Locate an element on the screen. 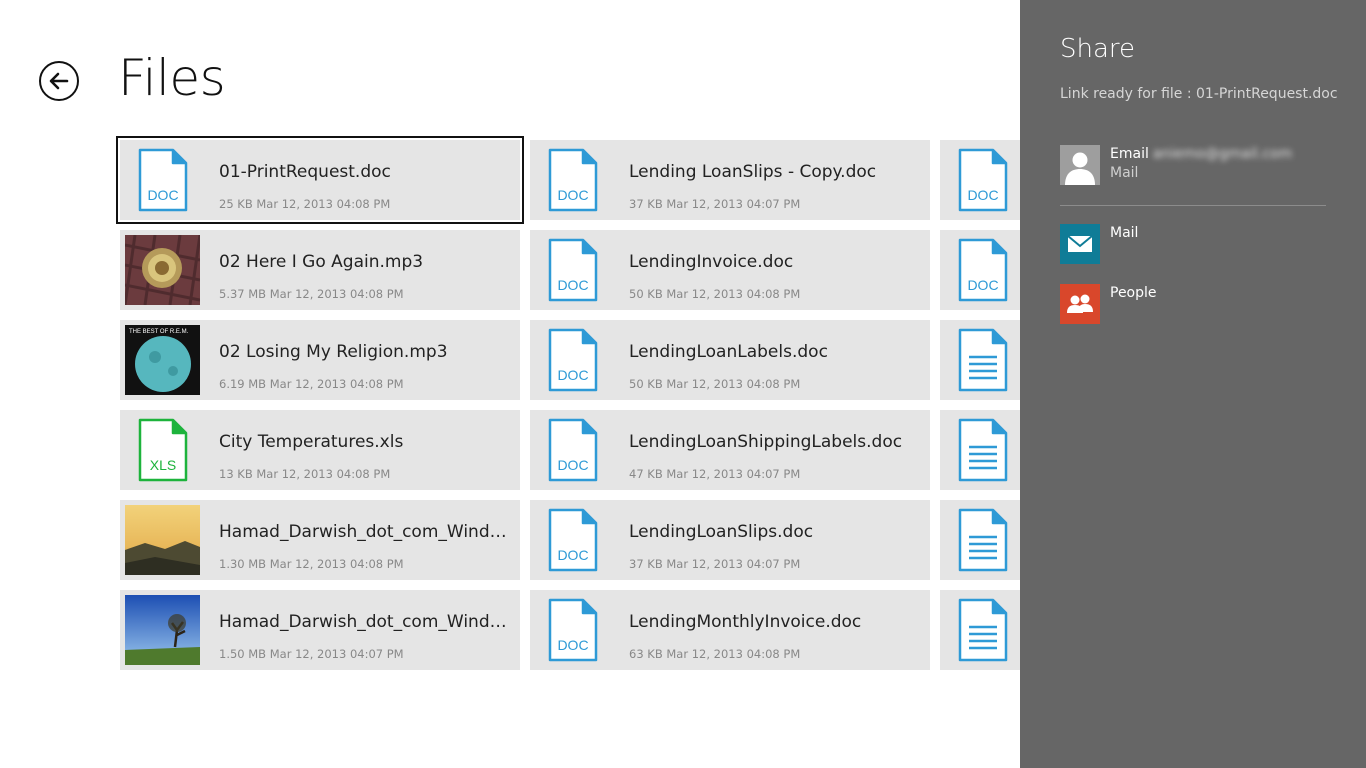  back-arrow-icon is located at coordinates (59, 81).